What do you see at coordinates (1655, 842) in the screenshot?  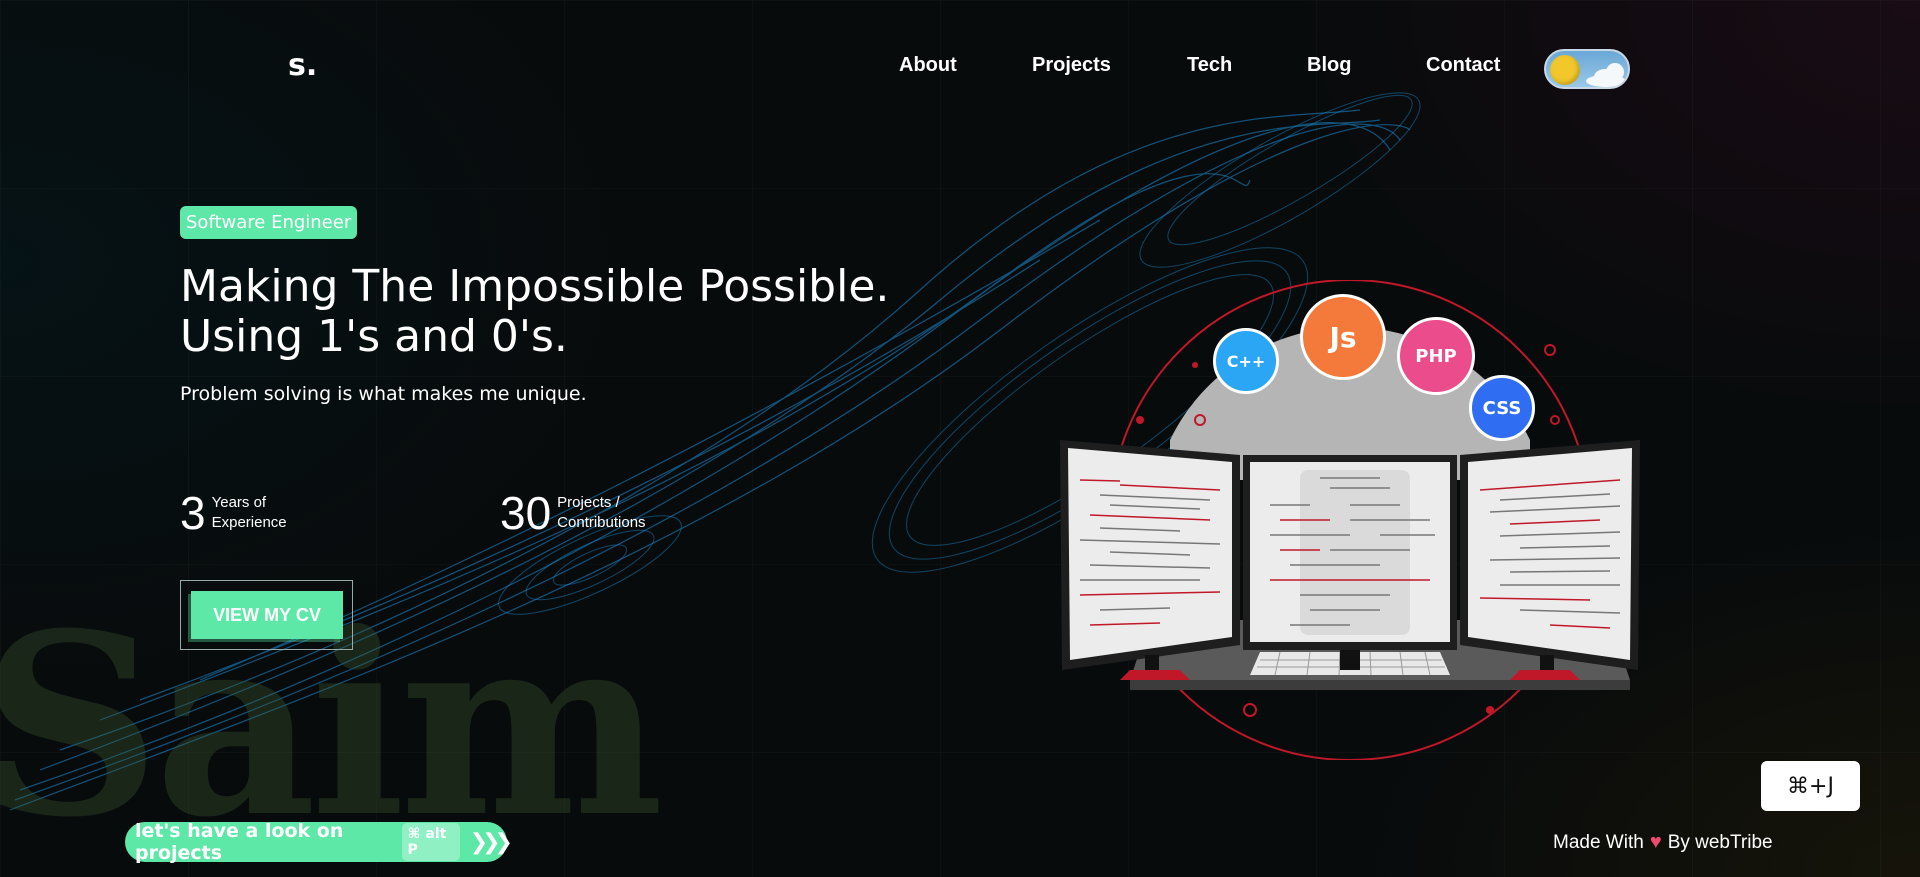 I see `heart-icon: ♥` at bounding box center [1655, 842].